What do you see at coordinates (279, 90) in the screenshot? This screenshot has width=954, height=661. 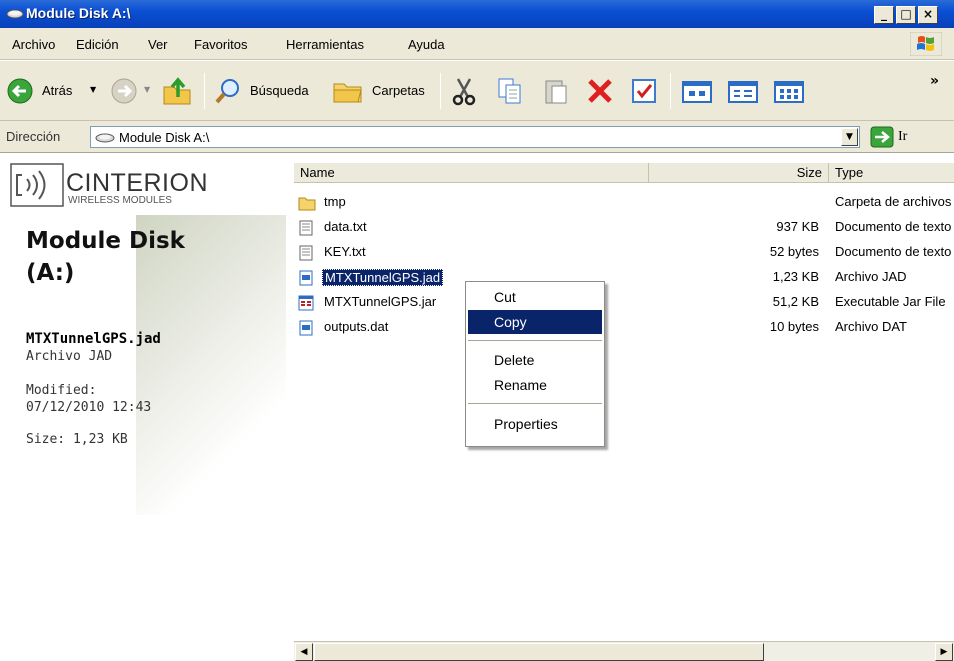 I see `search-button-label: Búsqueda` at bounding box center [279, 90].